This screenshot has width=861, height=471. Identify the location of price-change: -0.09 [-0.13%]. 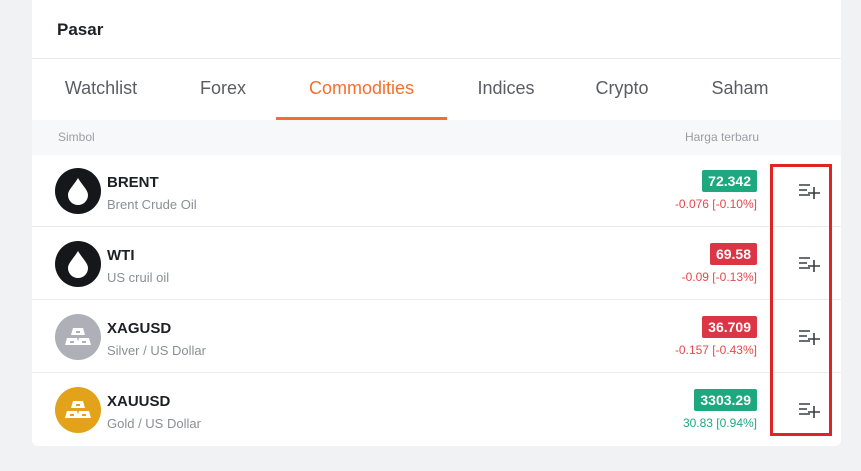
(719, 277).